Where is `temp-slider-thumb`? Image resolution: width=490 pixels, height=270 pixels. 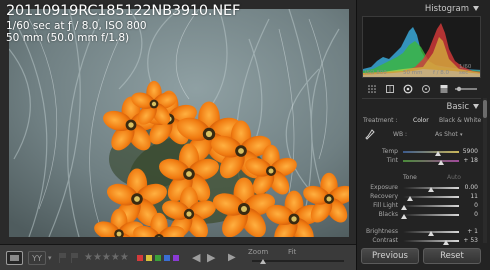 temp-slider-thumb is located at coordinates (437, 153).